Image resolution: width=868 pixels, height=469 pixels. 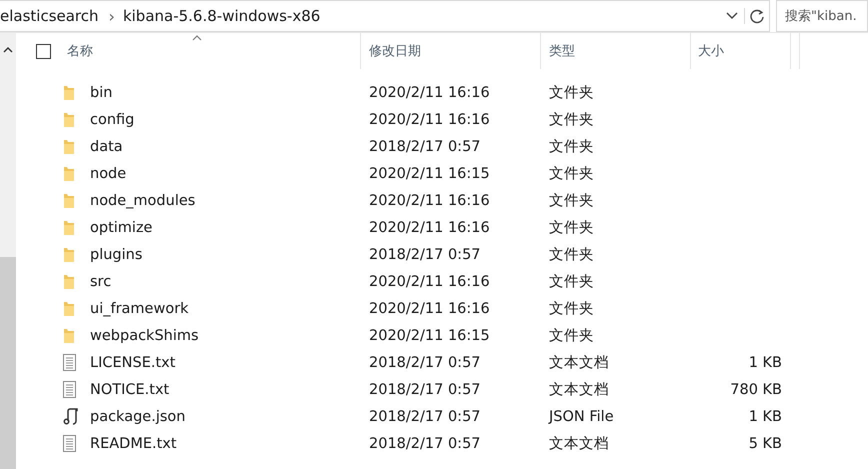 I want to click on file-name: optimize, so click(x=121, y=228).